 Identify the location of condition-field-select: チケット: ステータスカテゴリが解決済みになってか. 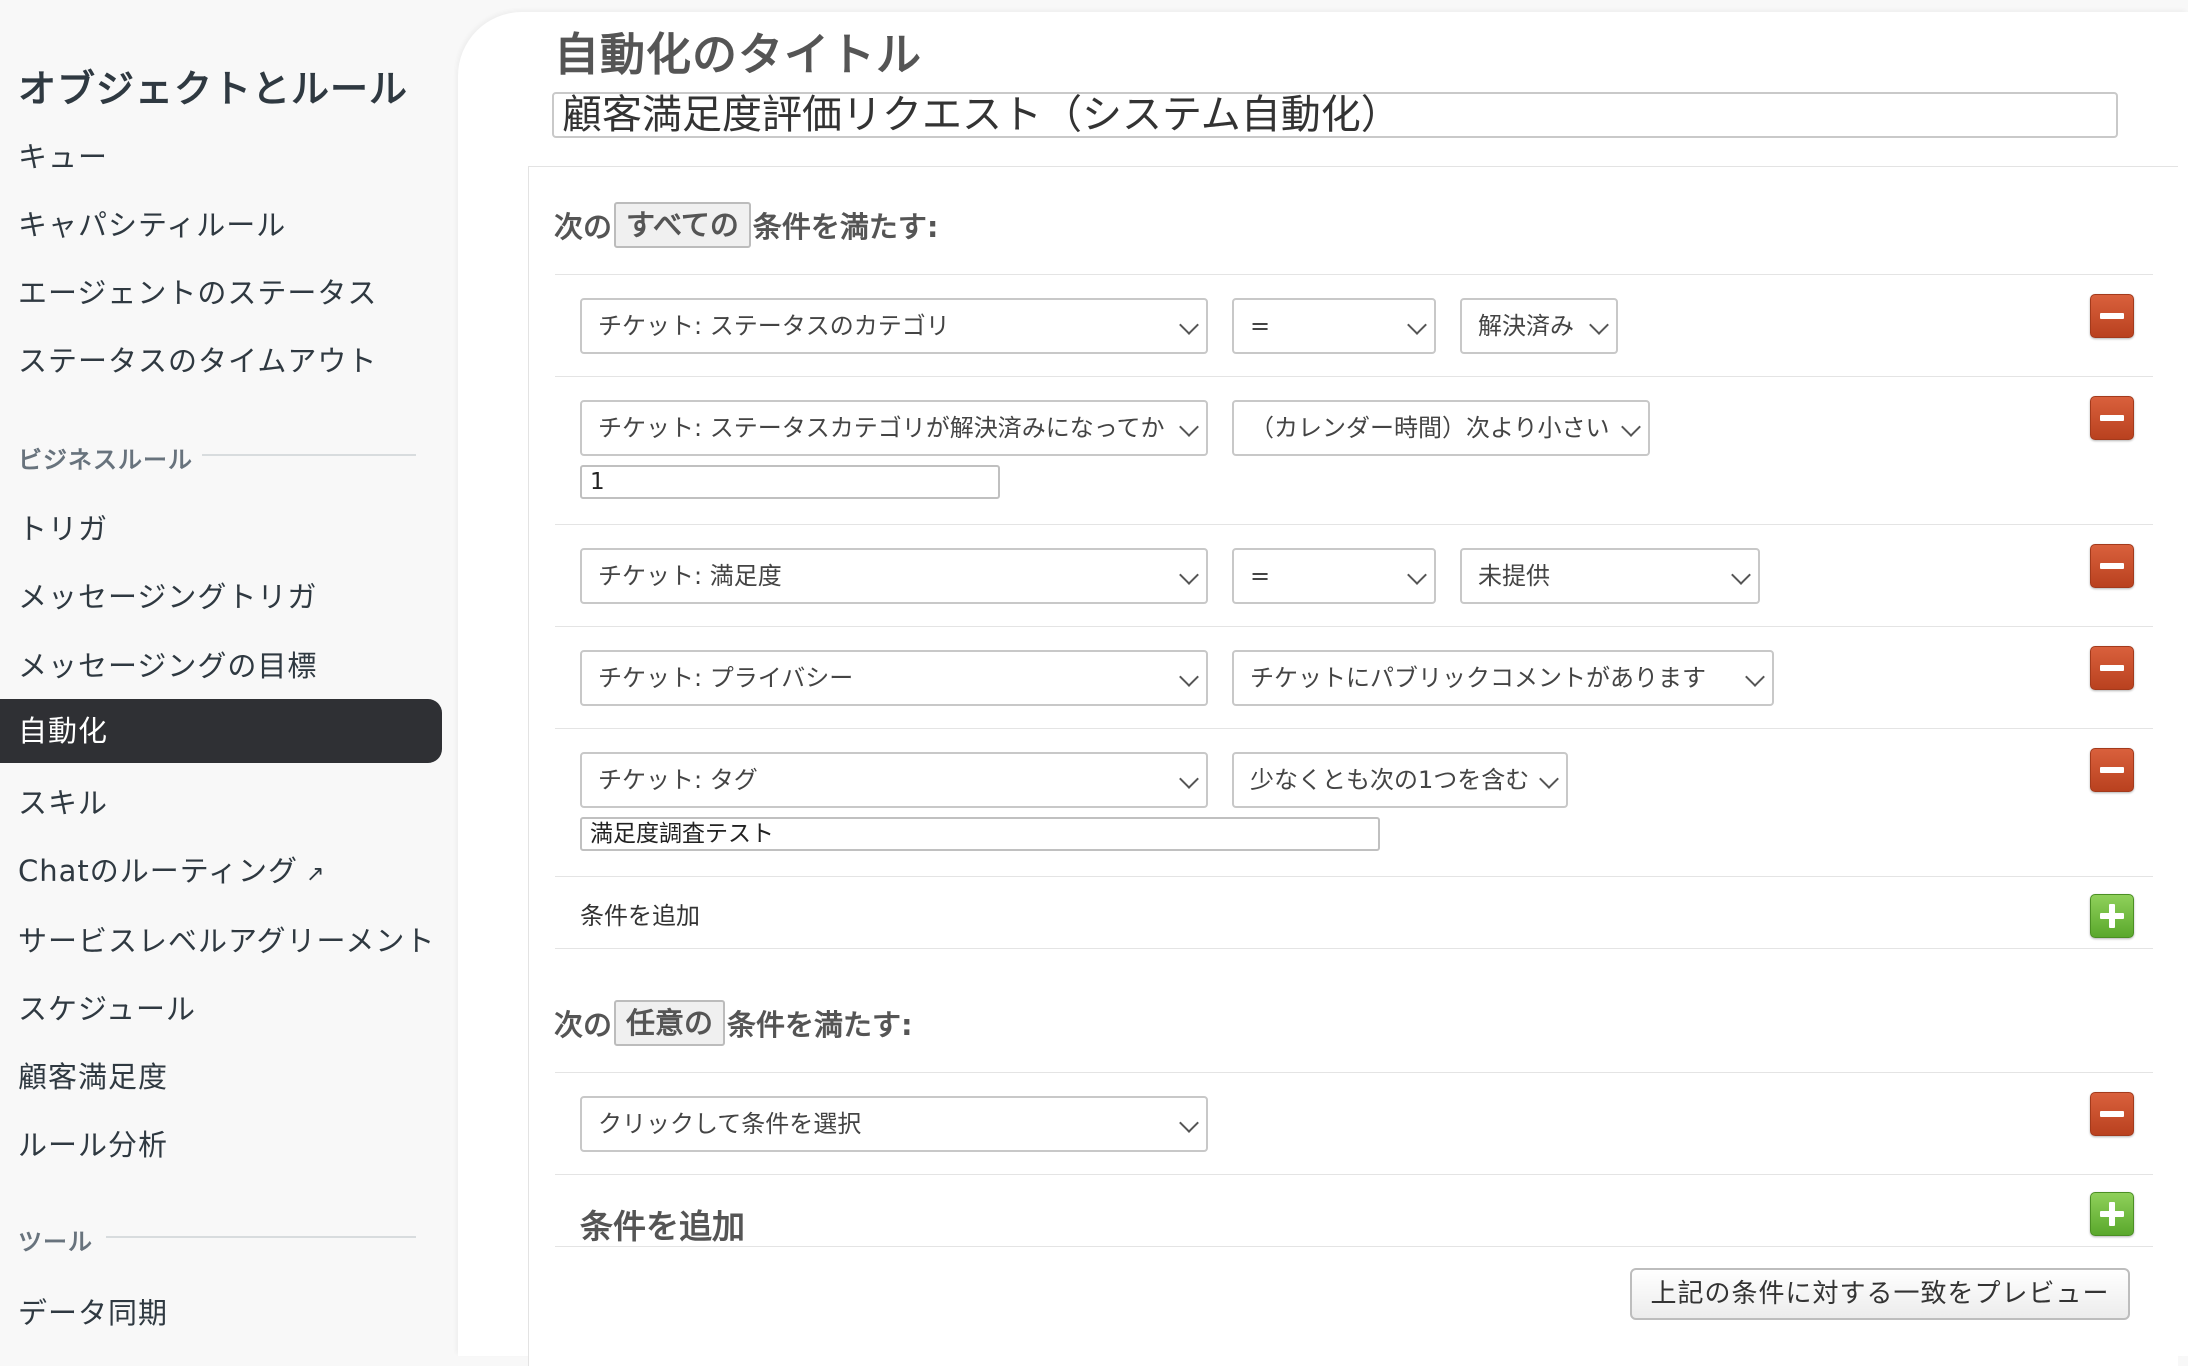
(894, 428).